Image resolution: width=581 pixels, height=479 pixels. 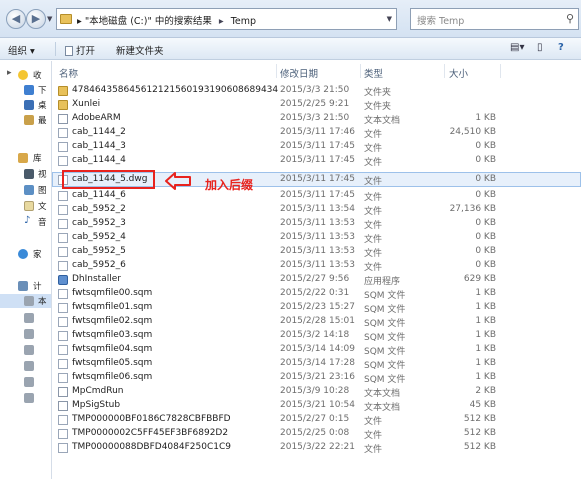 What do you see at coordinates (316, 105) in the screenshot?
I see `file-row: Xunlei 2015/2/25 9:21 文件夹` at bounding box center [316, 105].